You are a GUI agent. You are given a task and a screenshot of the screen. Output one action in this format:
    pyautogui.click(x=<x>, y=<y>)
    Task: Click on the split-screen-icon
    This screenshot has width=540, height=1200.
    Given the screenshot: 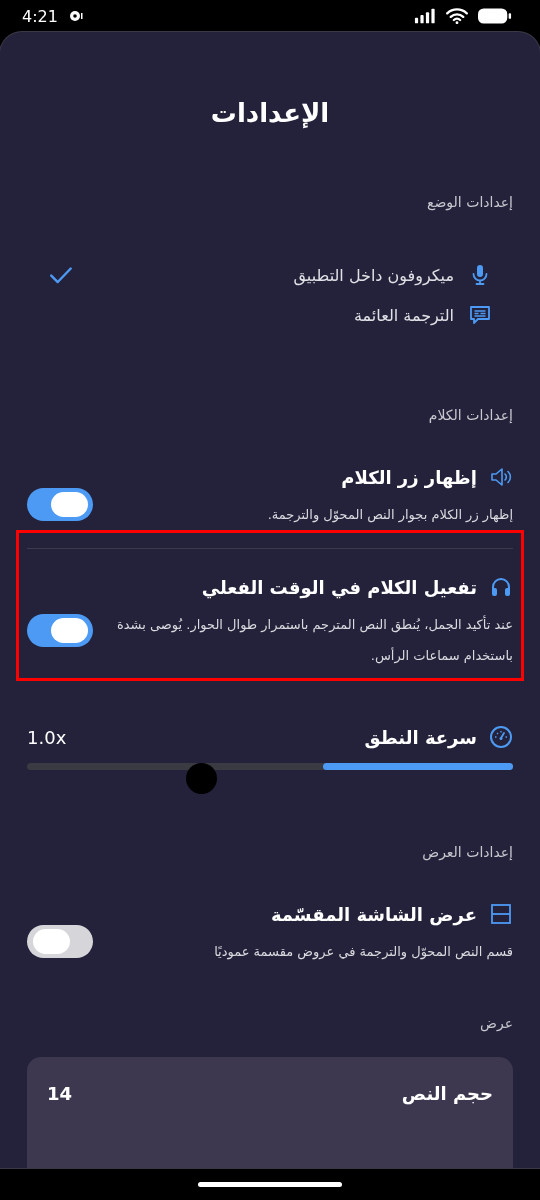 What is the action you would take?
    pyautogui.click(x=501, y=914)
    